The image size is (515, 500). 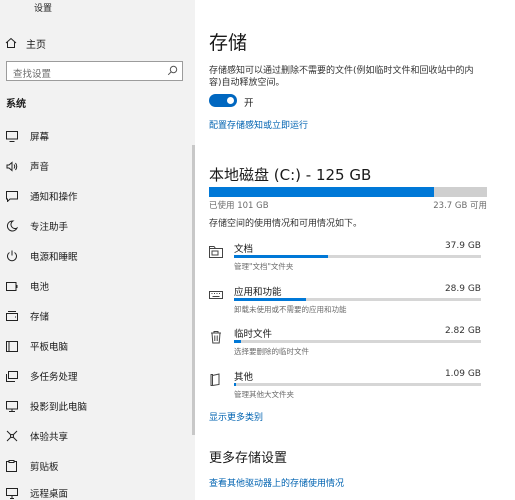 What do you see at coordinates (49, 347) in the screenshot?
I see `sidebar-item-label: 平板电脑` at bounding box center [49, 347].